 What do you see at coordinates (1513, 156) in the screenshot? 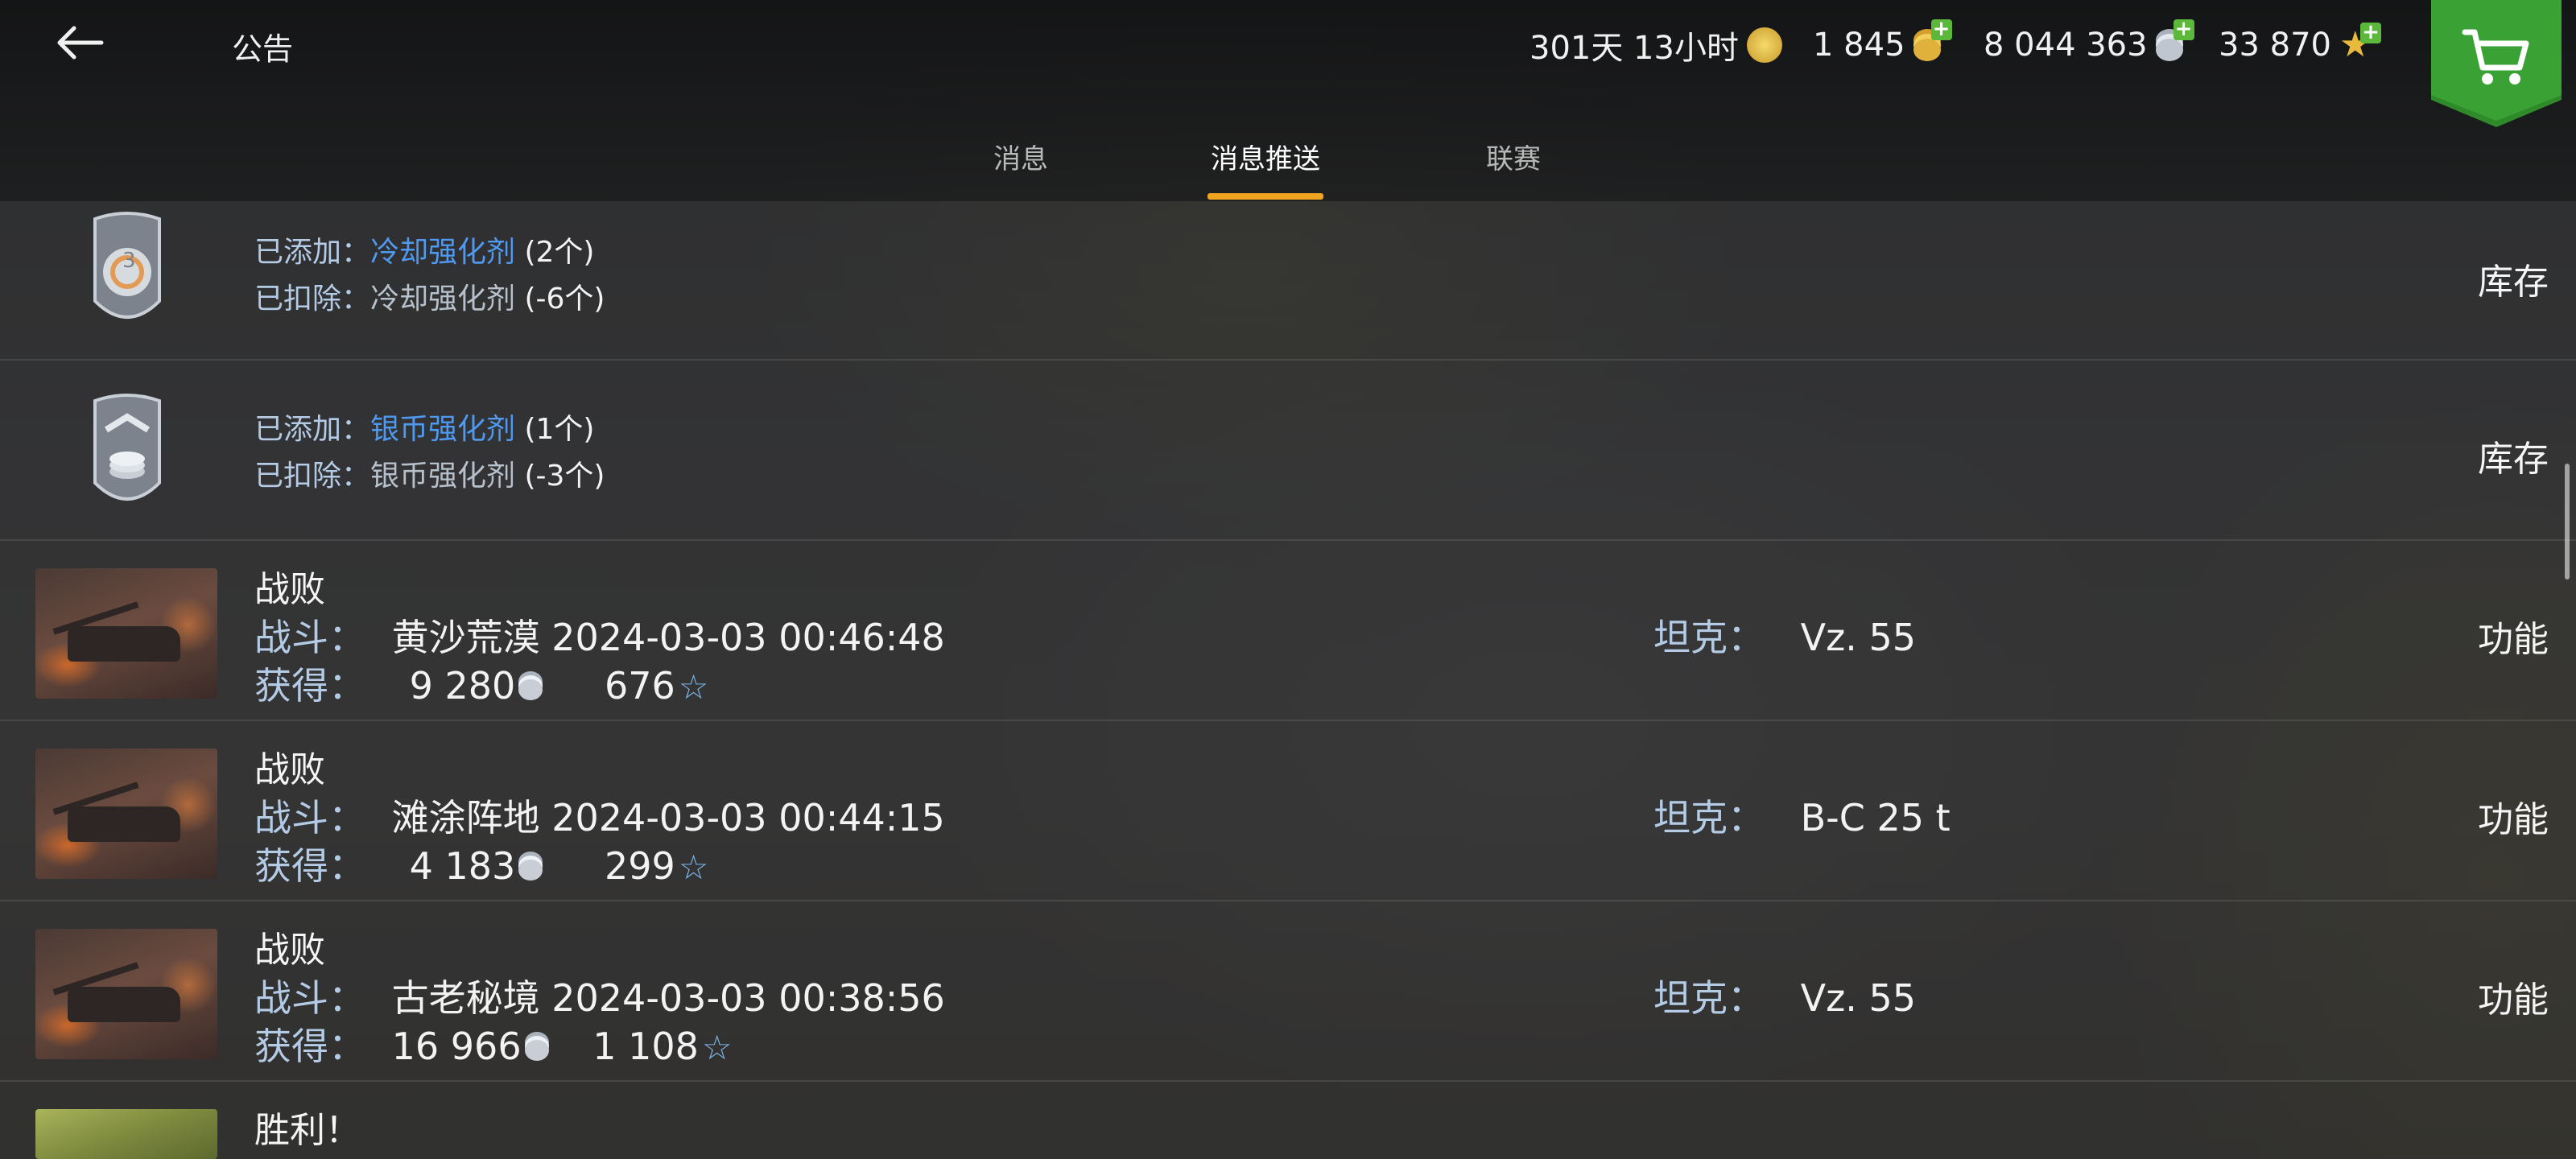
I see `tab-league: 联赛` at bounding box center [1513, 156].